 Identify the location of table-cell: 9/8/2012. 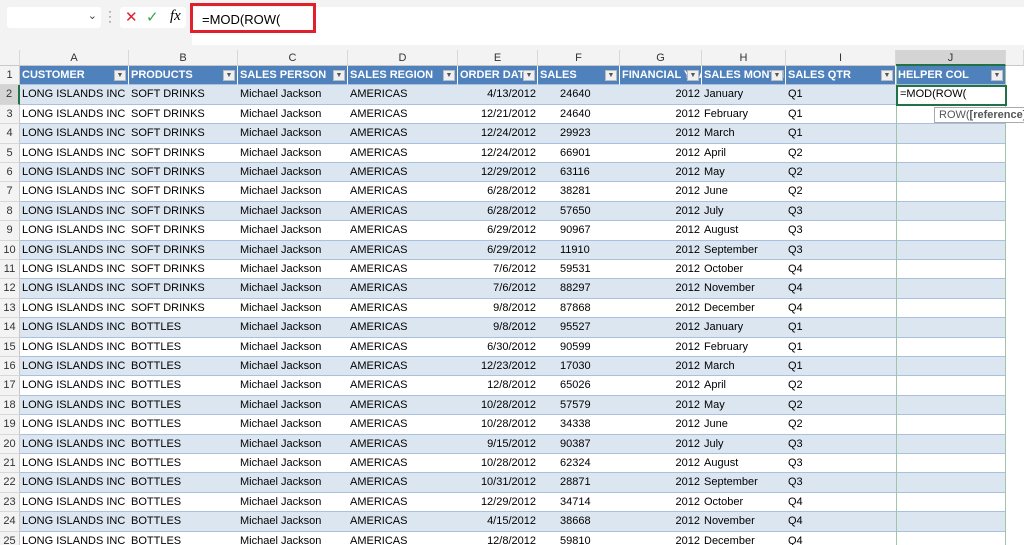
(498, 328).